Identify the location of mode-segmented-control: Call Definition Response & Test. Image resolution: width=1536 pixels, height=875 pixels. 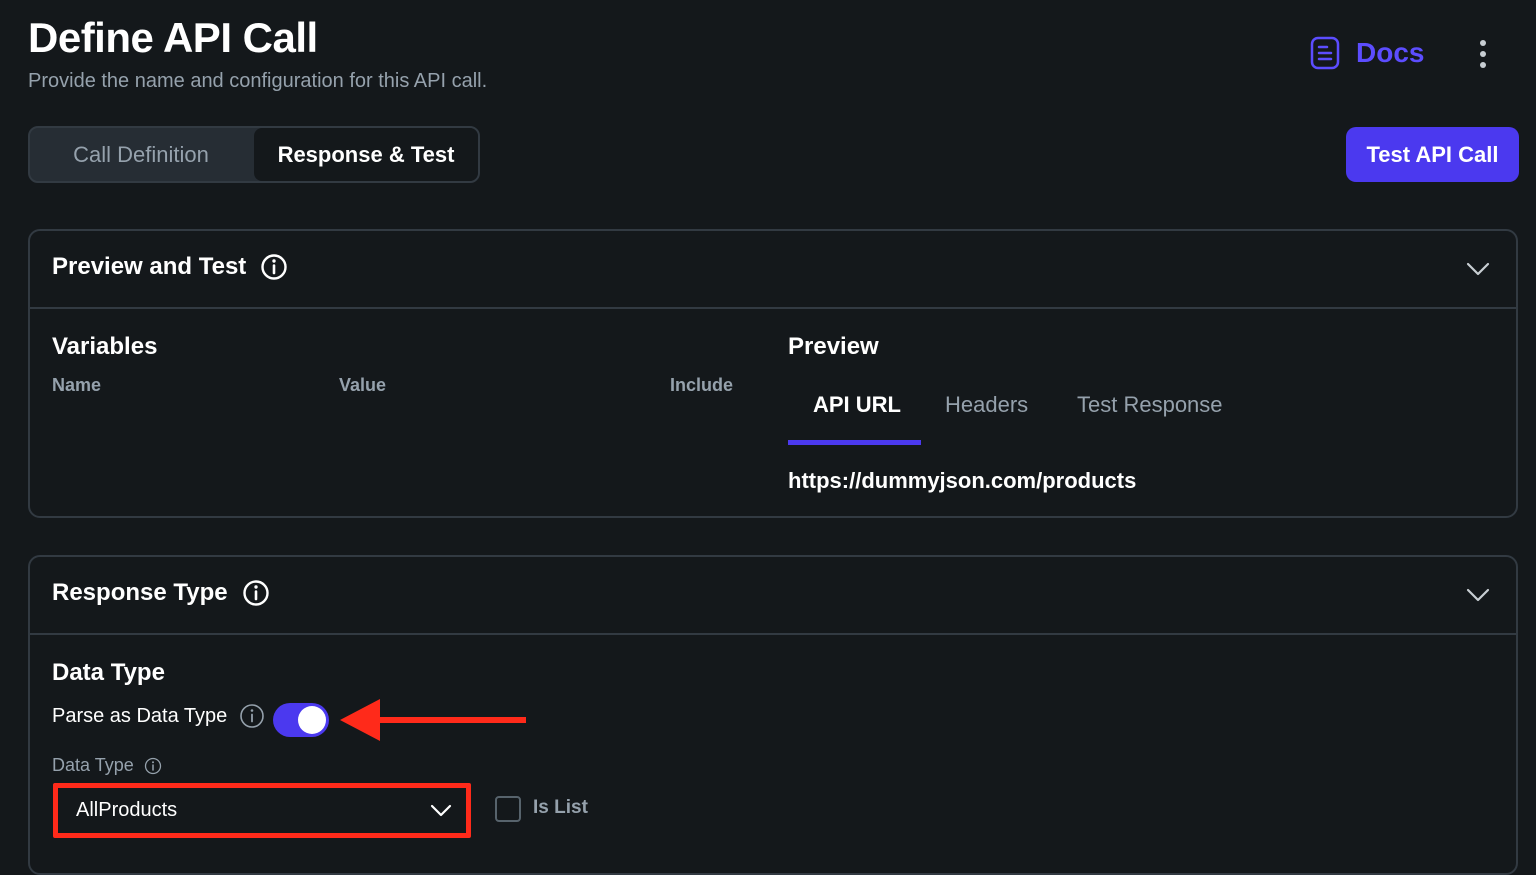
(254, 154).